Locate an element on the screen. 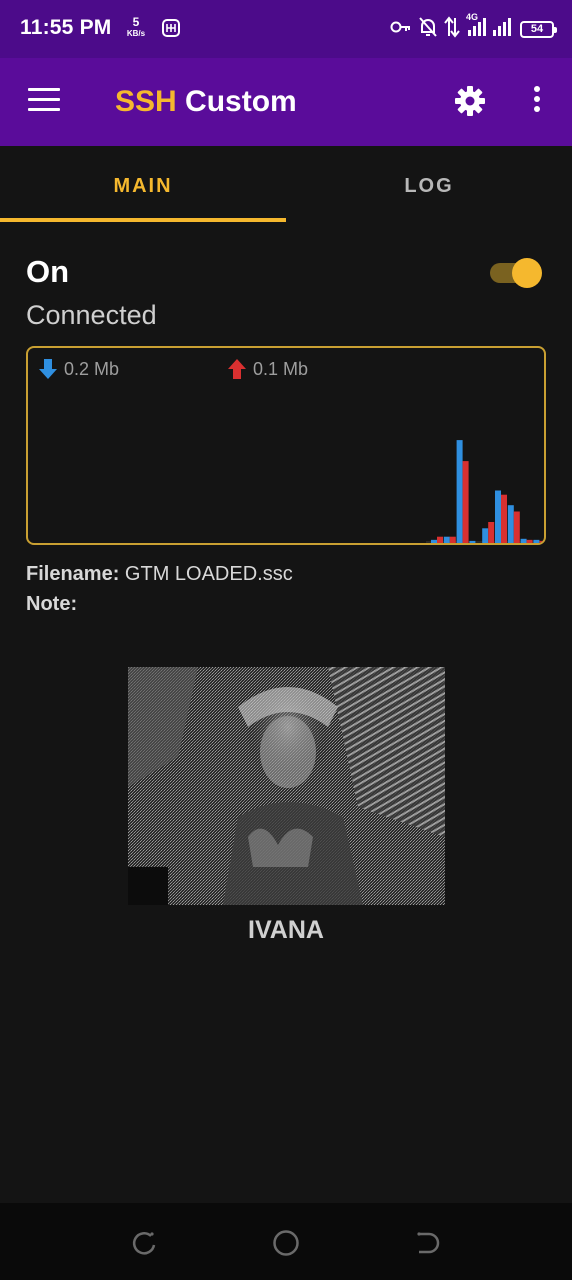 The width and height of the screenshot is (572, 1280). status-time: 11:55 PM is located at coordinates (66, 27).